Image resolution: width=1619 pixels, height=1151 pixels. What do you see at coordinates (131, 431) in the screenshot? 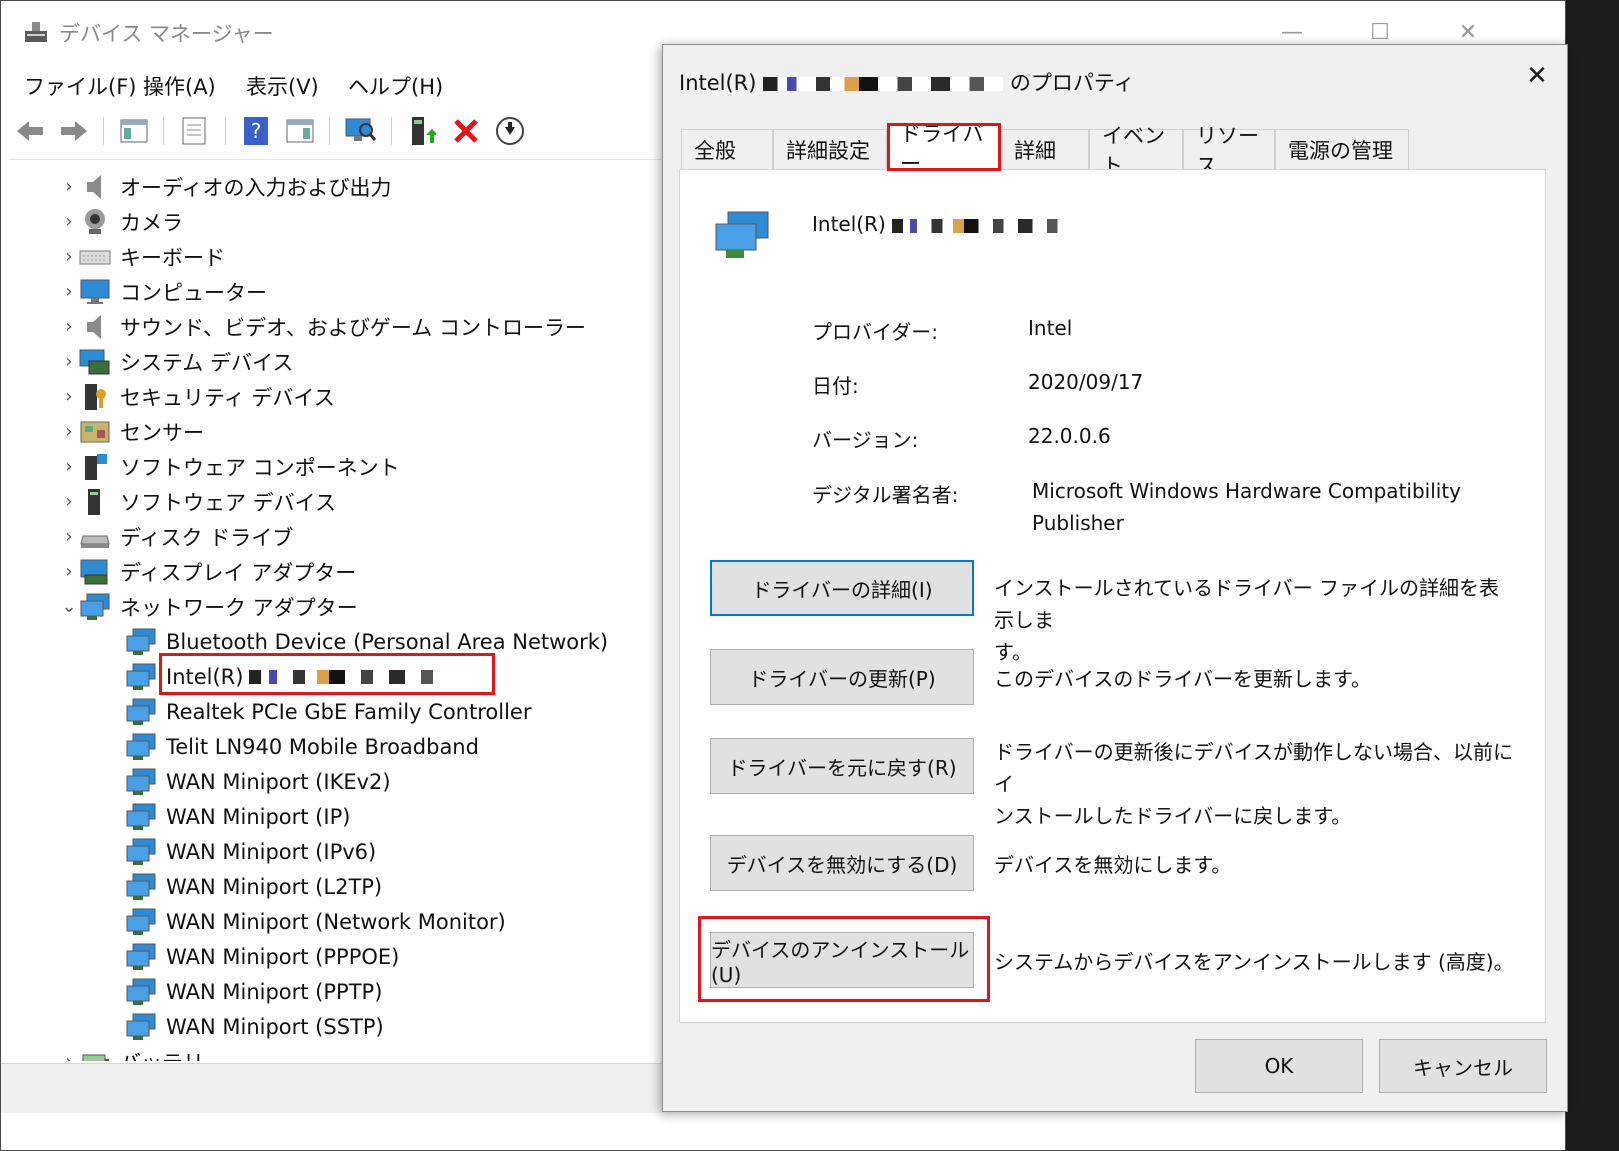
I see `tree-category: › センサー` at bounding box center [131, 431].